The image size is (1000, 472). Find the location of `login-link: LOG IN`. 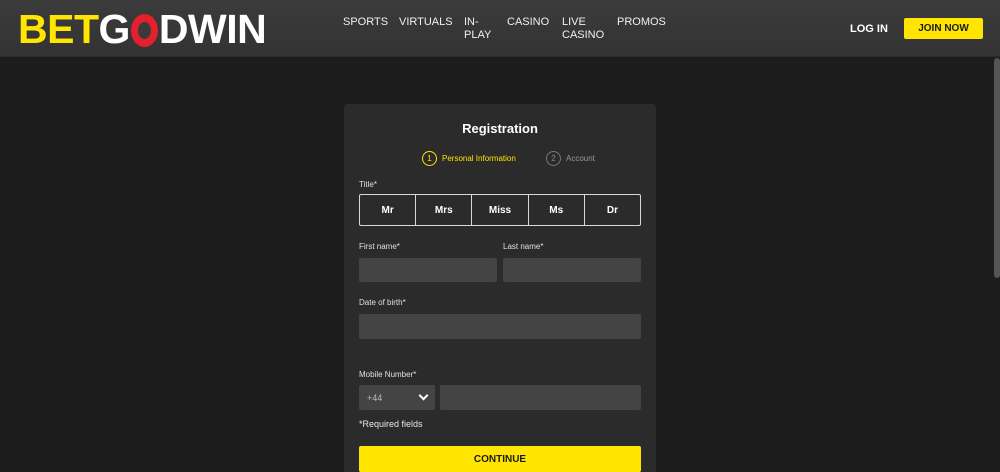

login-link: LOG IN is located at coordinates (869, 29).